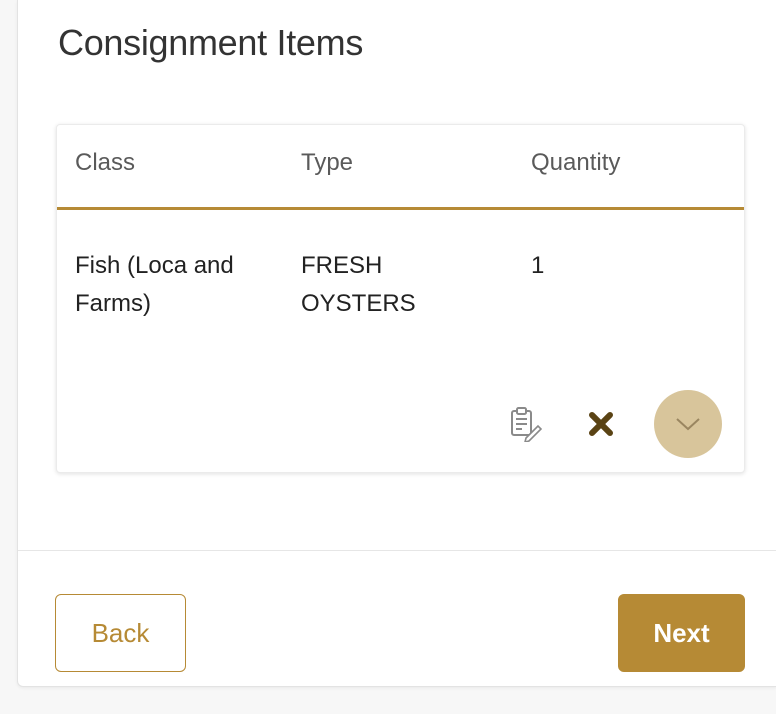 Image resolution: width=776 pixels, height=714 pixels. I want to click on row-actions, so click(615, 424).